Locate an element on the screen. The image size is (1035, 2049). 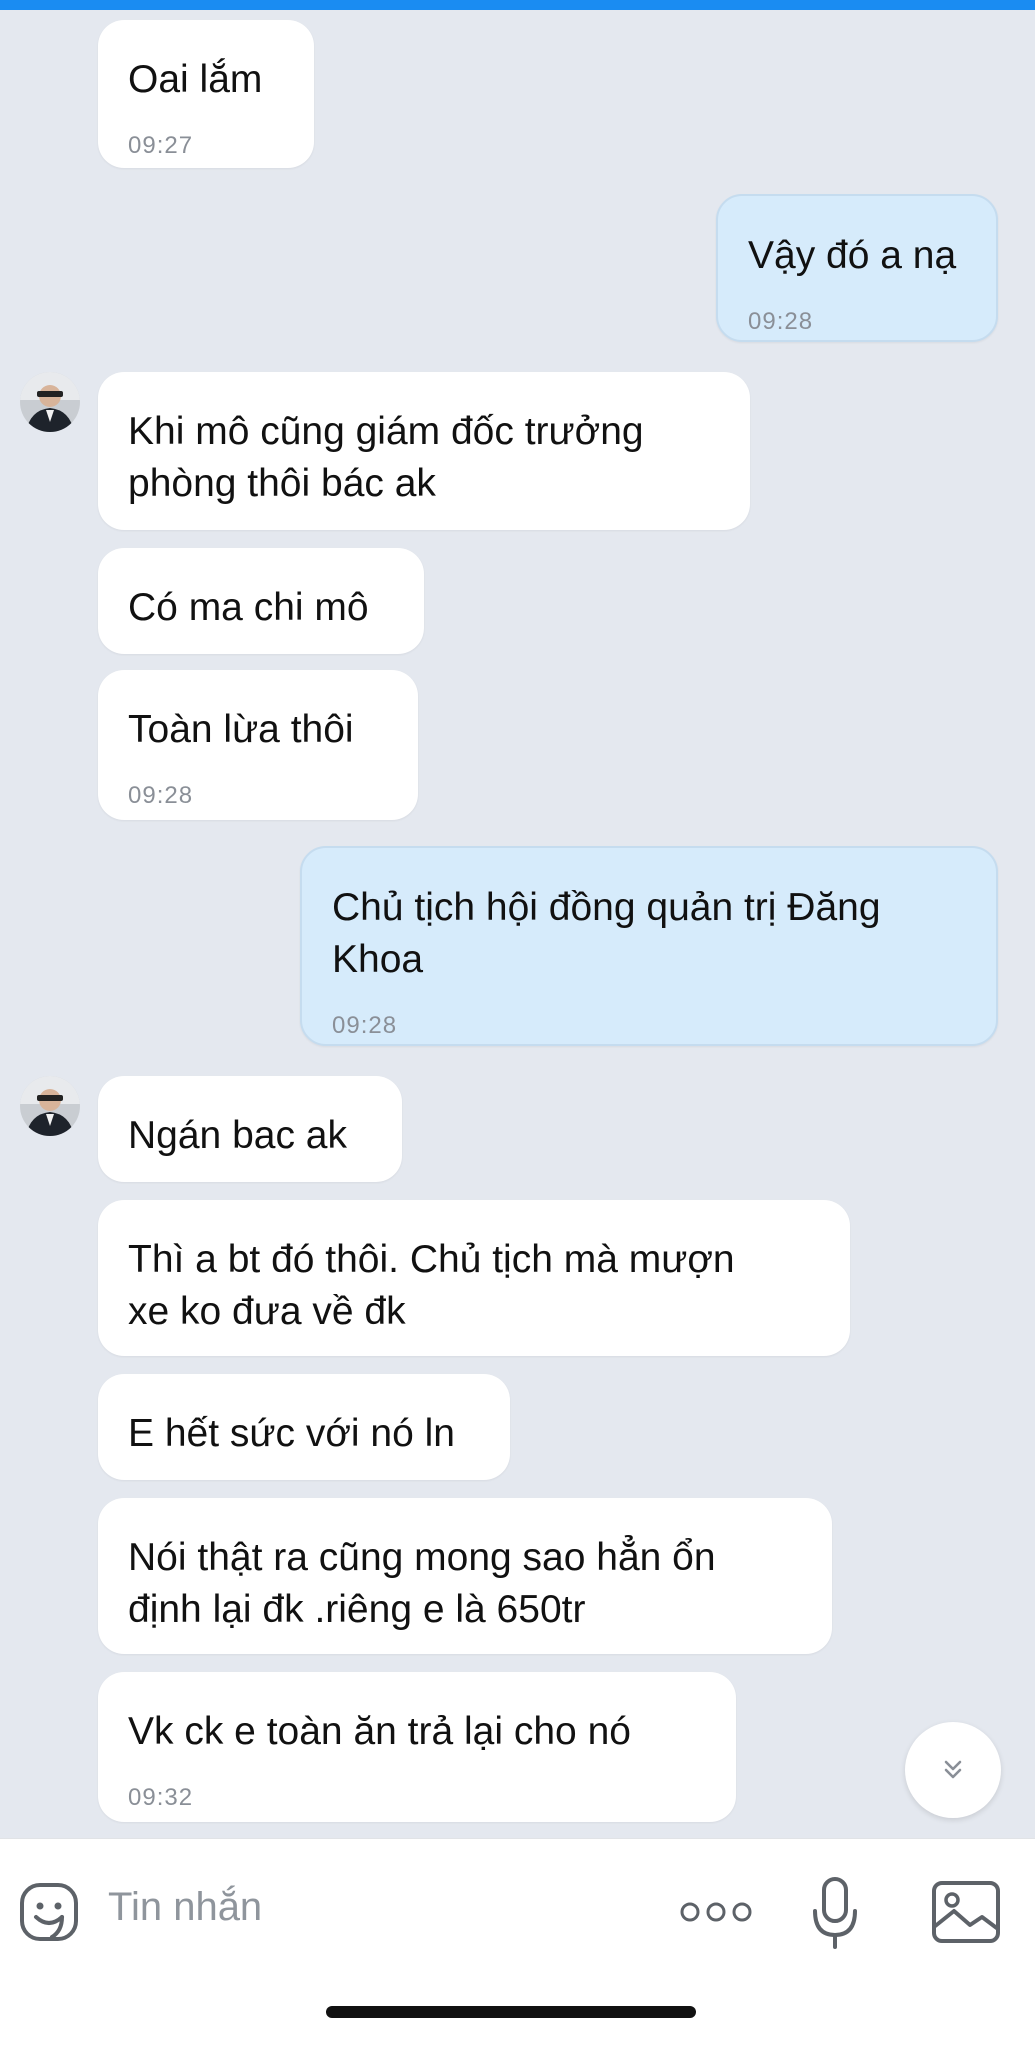
send-image-button is located at coordinates (966, 1912).